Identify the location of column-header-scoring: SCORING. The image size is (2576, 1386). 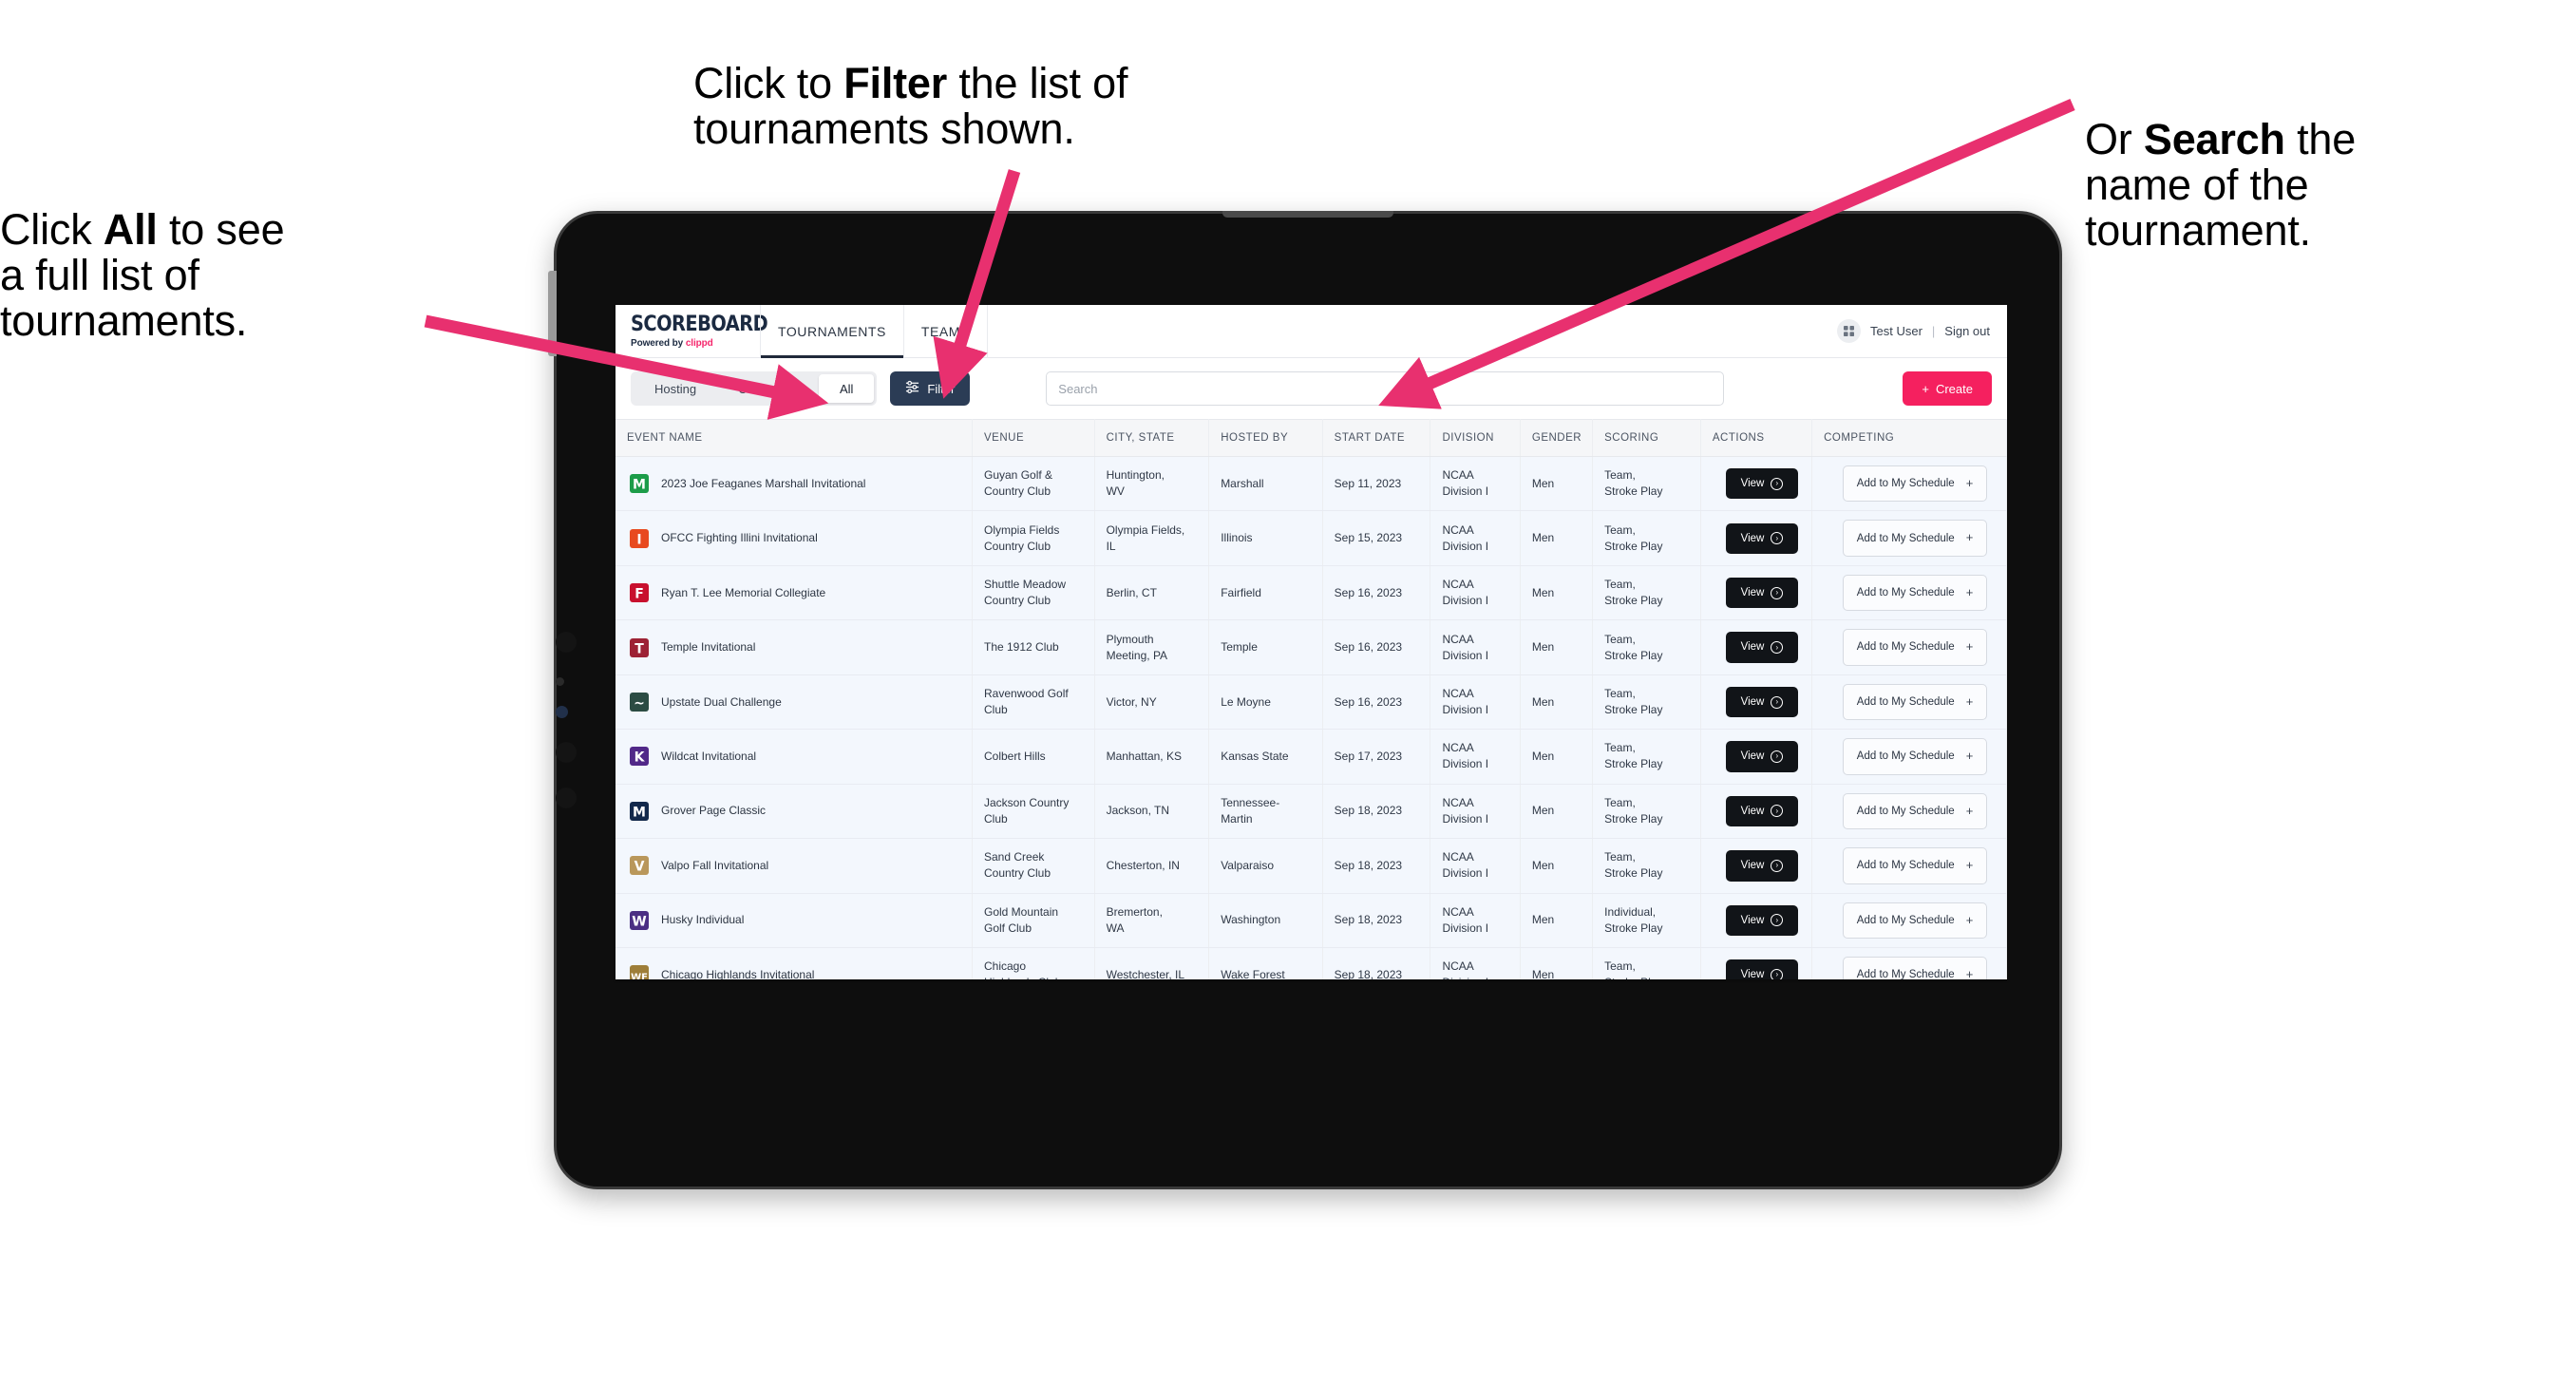
(1646, 438).